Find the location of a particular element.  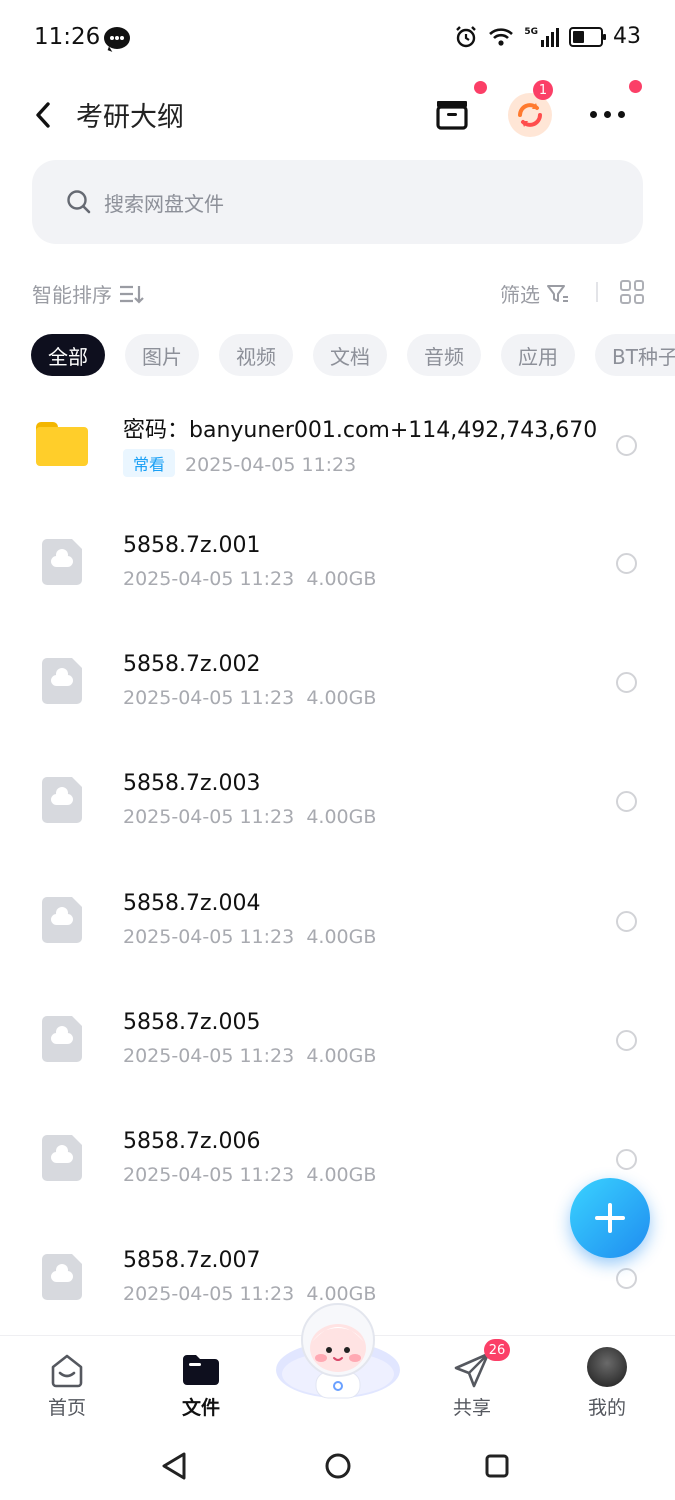

file-name: 5858.7z.006 is located at coordinates (192, 1141).